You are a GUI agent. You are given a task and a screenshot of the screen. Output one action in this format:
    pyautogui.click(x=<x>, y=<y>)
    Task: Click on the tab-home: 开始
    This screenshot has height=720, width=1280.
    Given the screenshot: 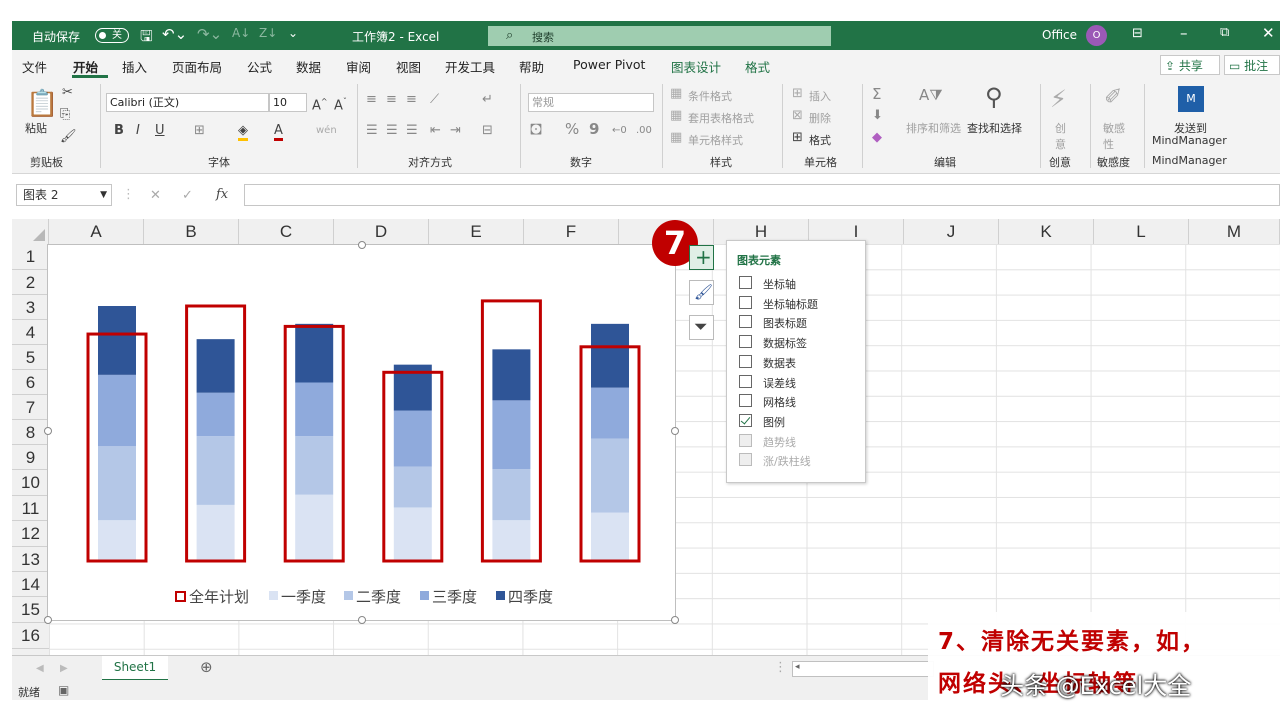 What is the action you would take?
    pyautogui.click(x=85, y=66)
    